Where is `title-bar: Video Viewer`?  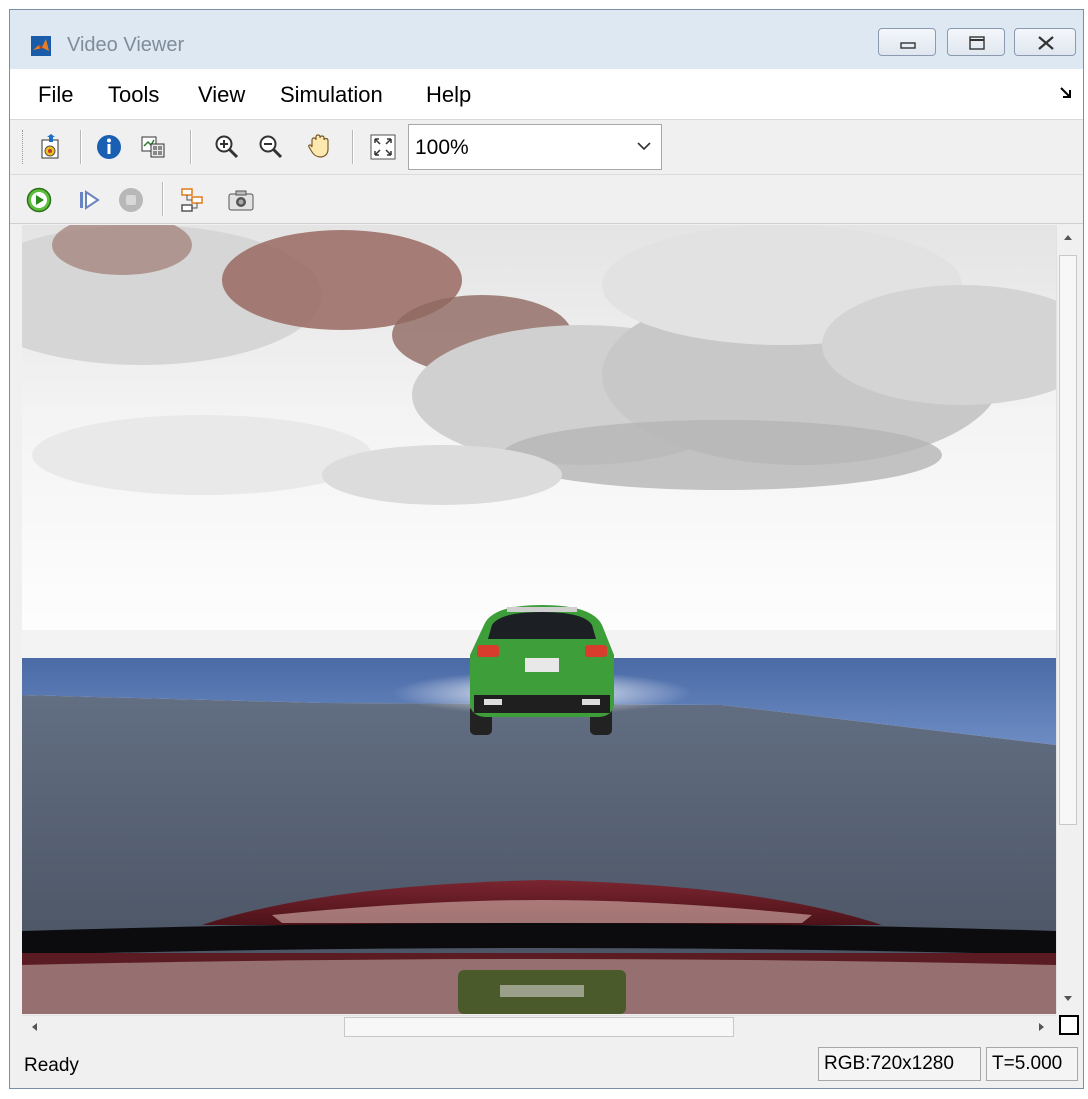
title-bar: Video Viewer is located at coordinates (546, 39).